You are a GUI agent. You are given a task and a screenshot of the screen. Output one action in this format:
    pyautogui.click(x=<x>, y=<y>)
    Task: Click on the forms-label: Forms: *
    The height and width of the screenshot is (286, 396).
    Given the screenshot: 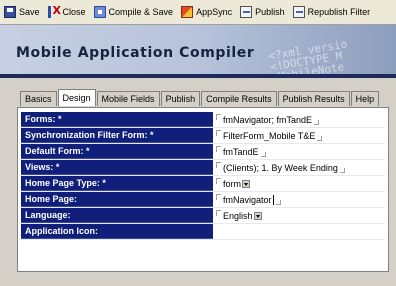 What is the action you would take?
    pyautogui.click(x=117, y=119)
    